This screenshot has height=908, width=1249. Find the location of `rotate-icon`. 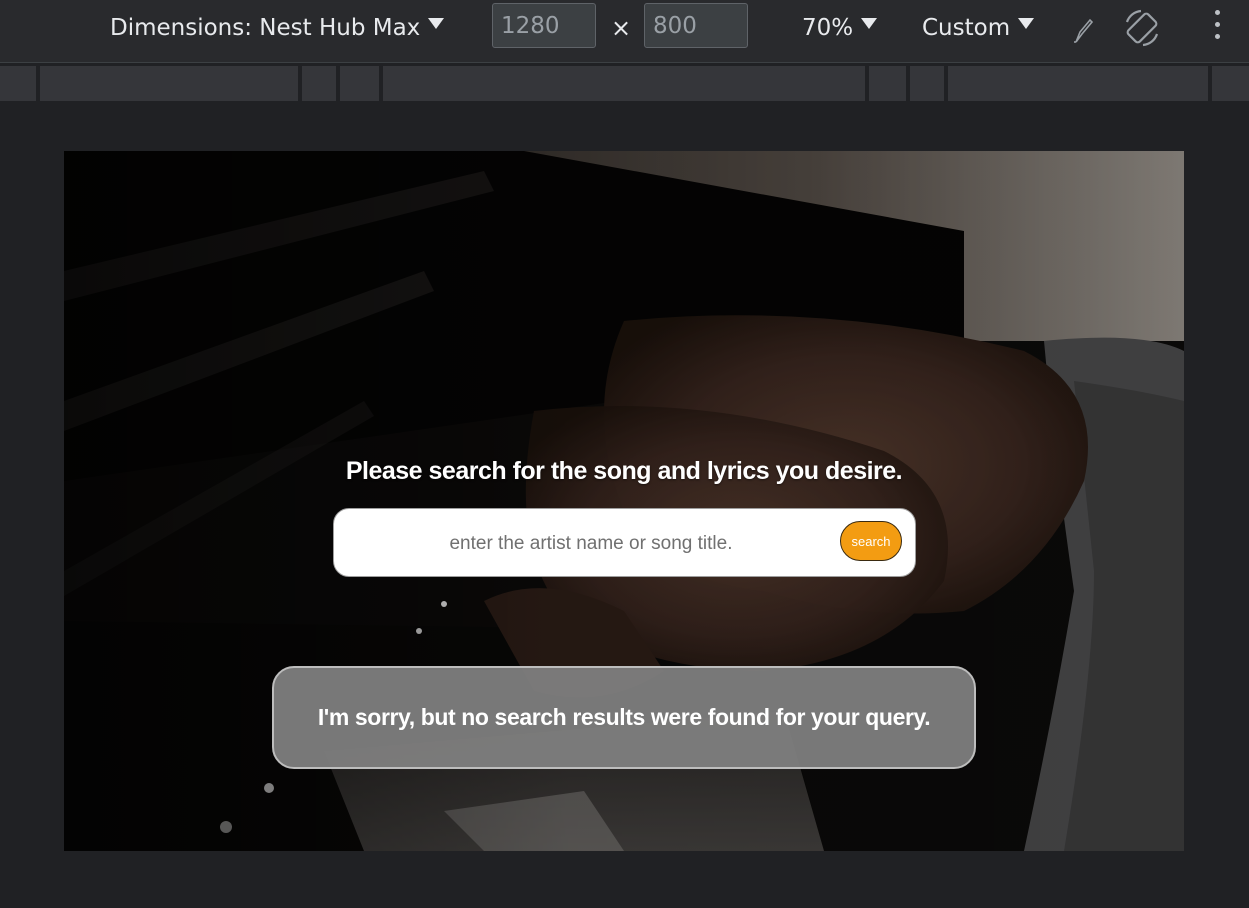

rotate-icon is located at coordinates (1142, 28).